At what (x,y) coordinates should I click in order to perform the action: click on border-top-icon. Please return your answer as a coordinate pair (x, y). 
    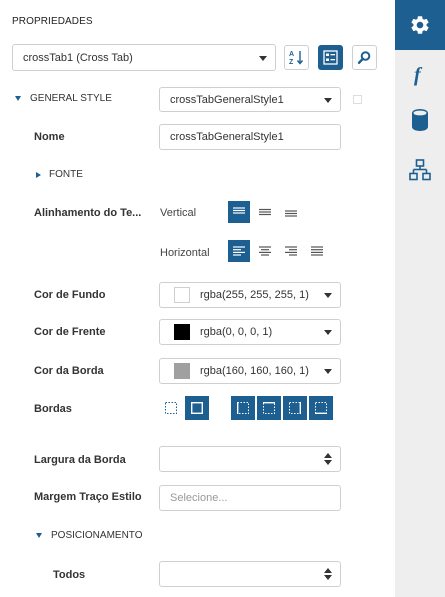
    Looking at the image, I should click on (269, 408).